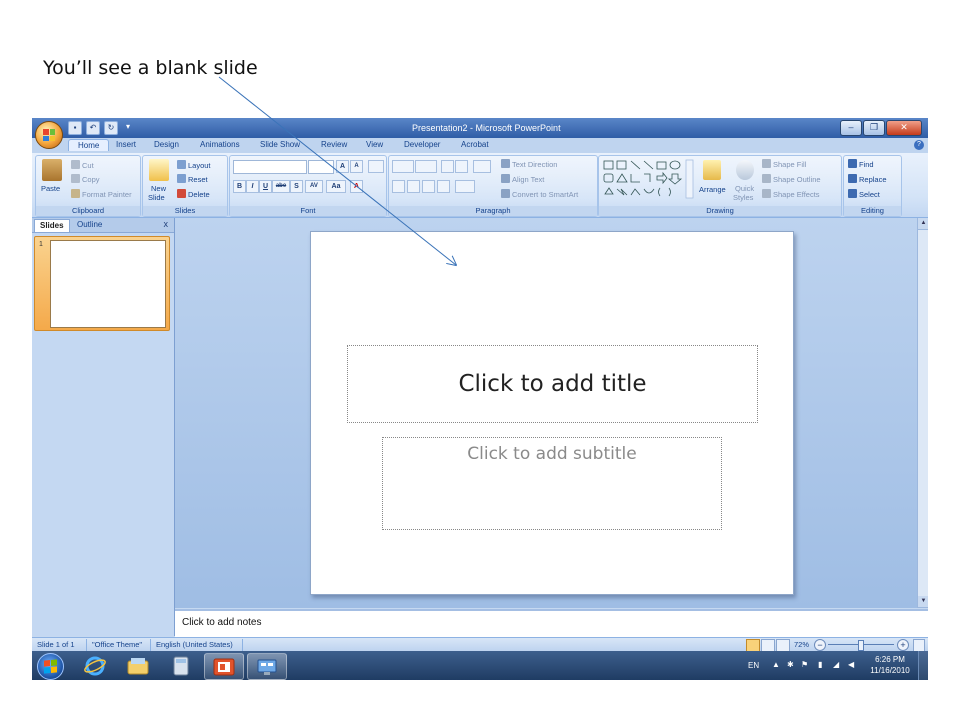  Describe the element at coordinates (804, 664) in the screenshot. I see `action-center-flag-icon: ⚑` at that location.